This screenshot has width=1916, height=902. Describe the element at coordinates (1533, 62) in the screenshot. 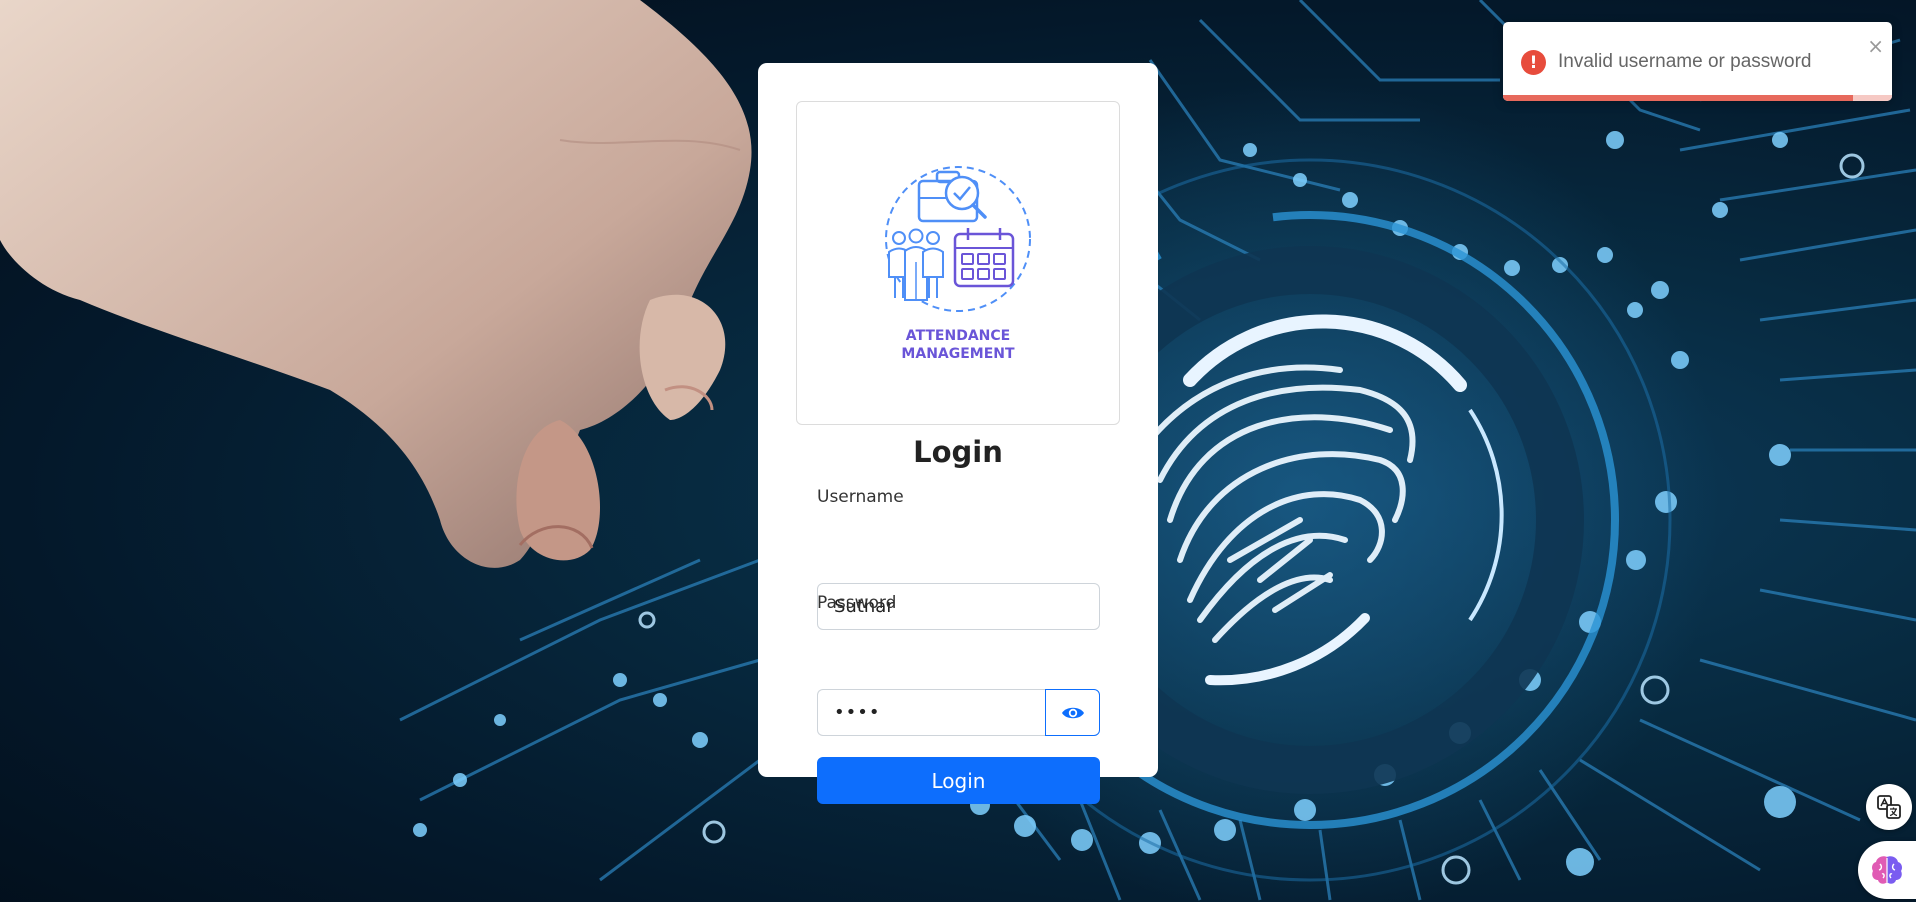

I see `error-icon: !` at that location.